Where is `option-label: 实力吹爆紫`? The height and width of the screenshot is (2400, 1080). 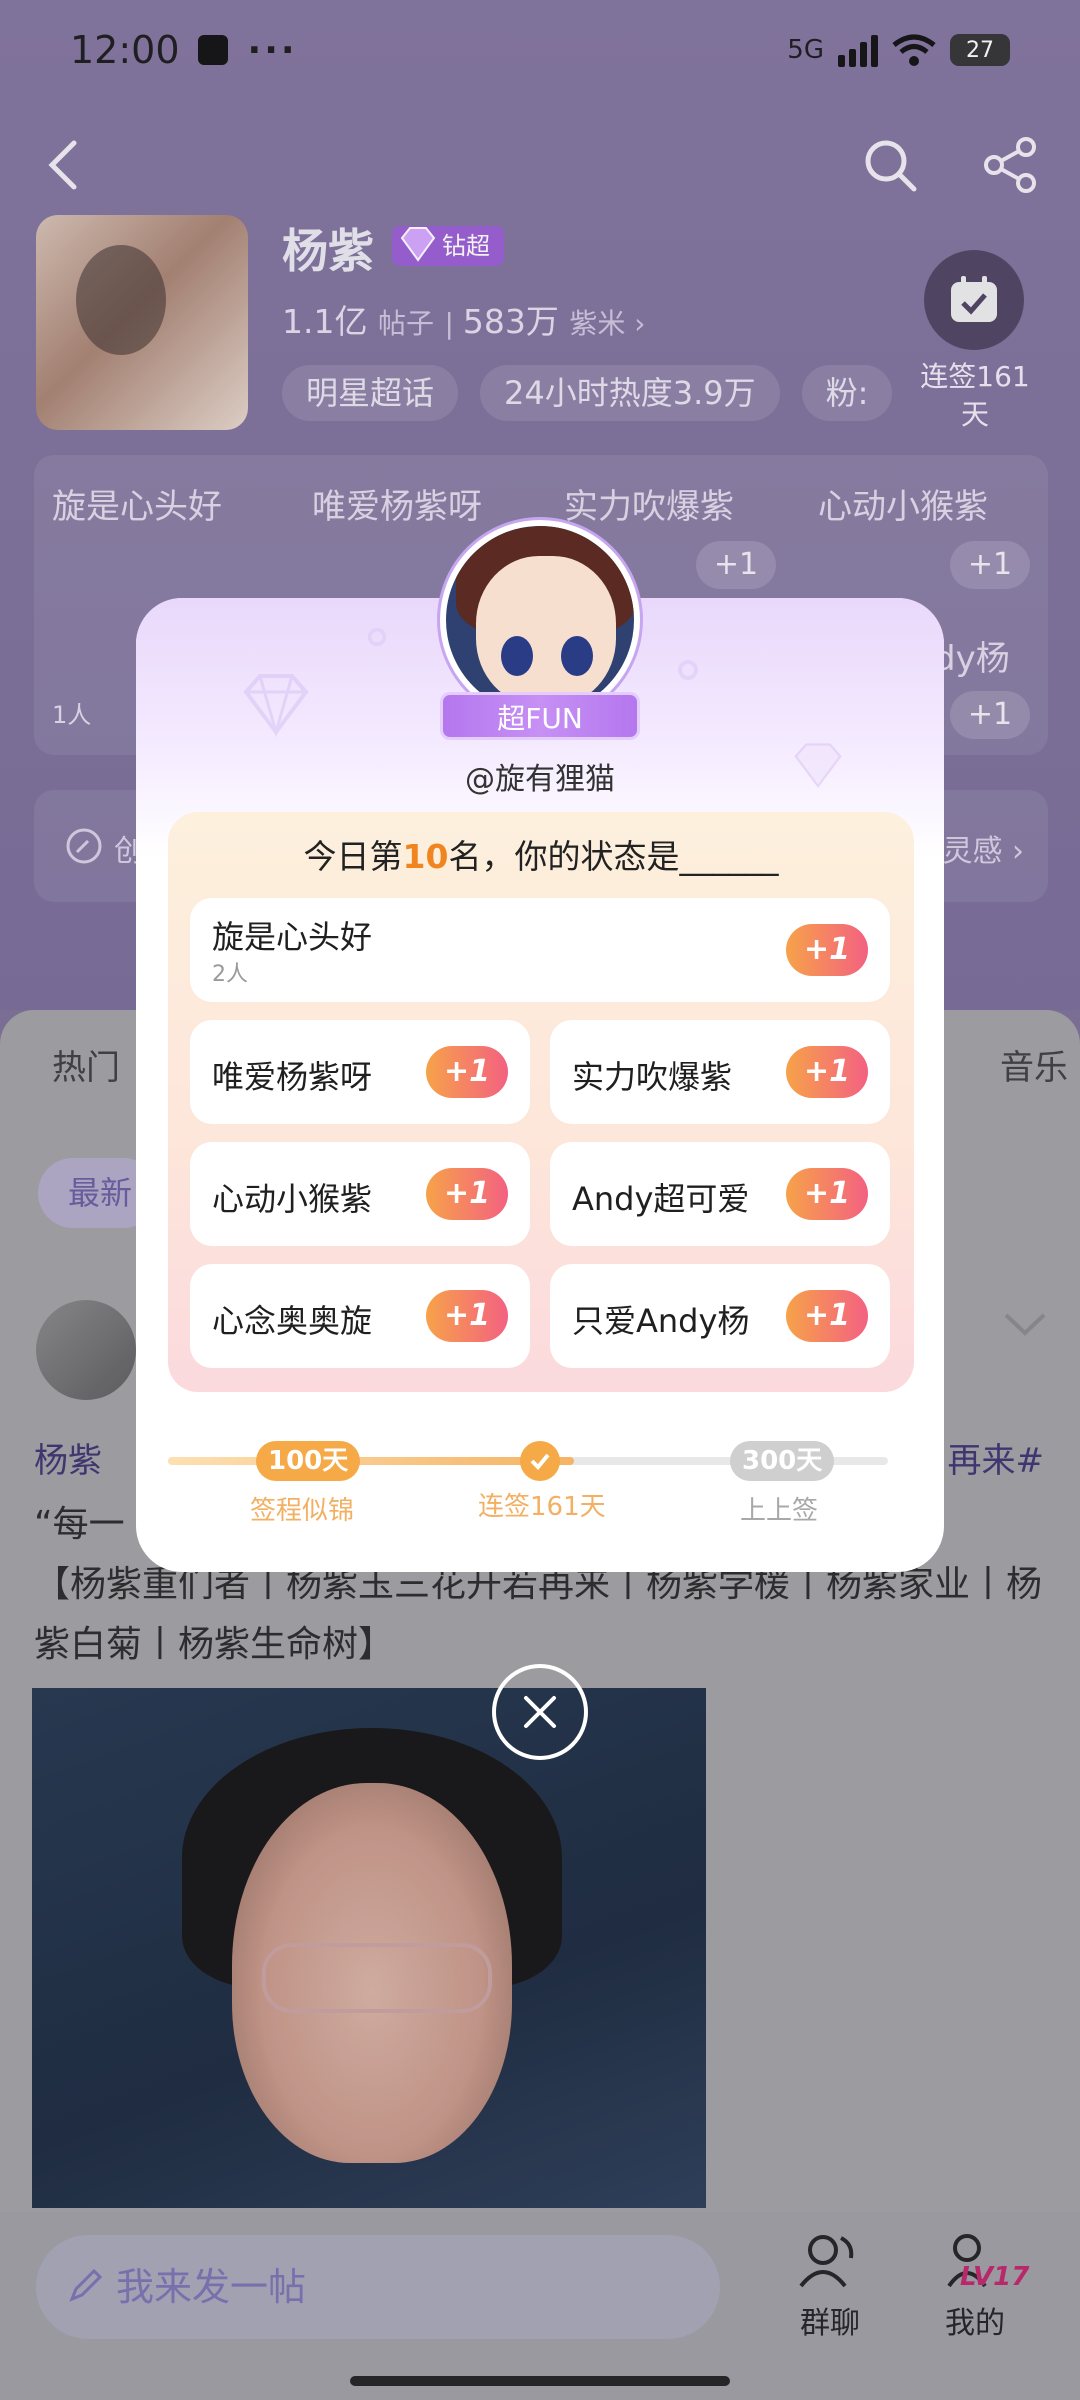 option-label: 实力吹爆紫 is located at coordinates (652, 1077).